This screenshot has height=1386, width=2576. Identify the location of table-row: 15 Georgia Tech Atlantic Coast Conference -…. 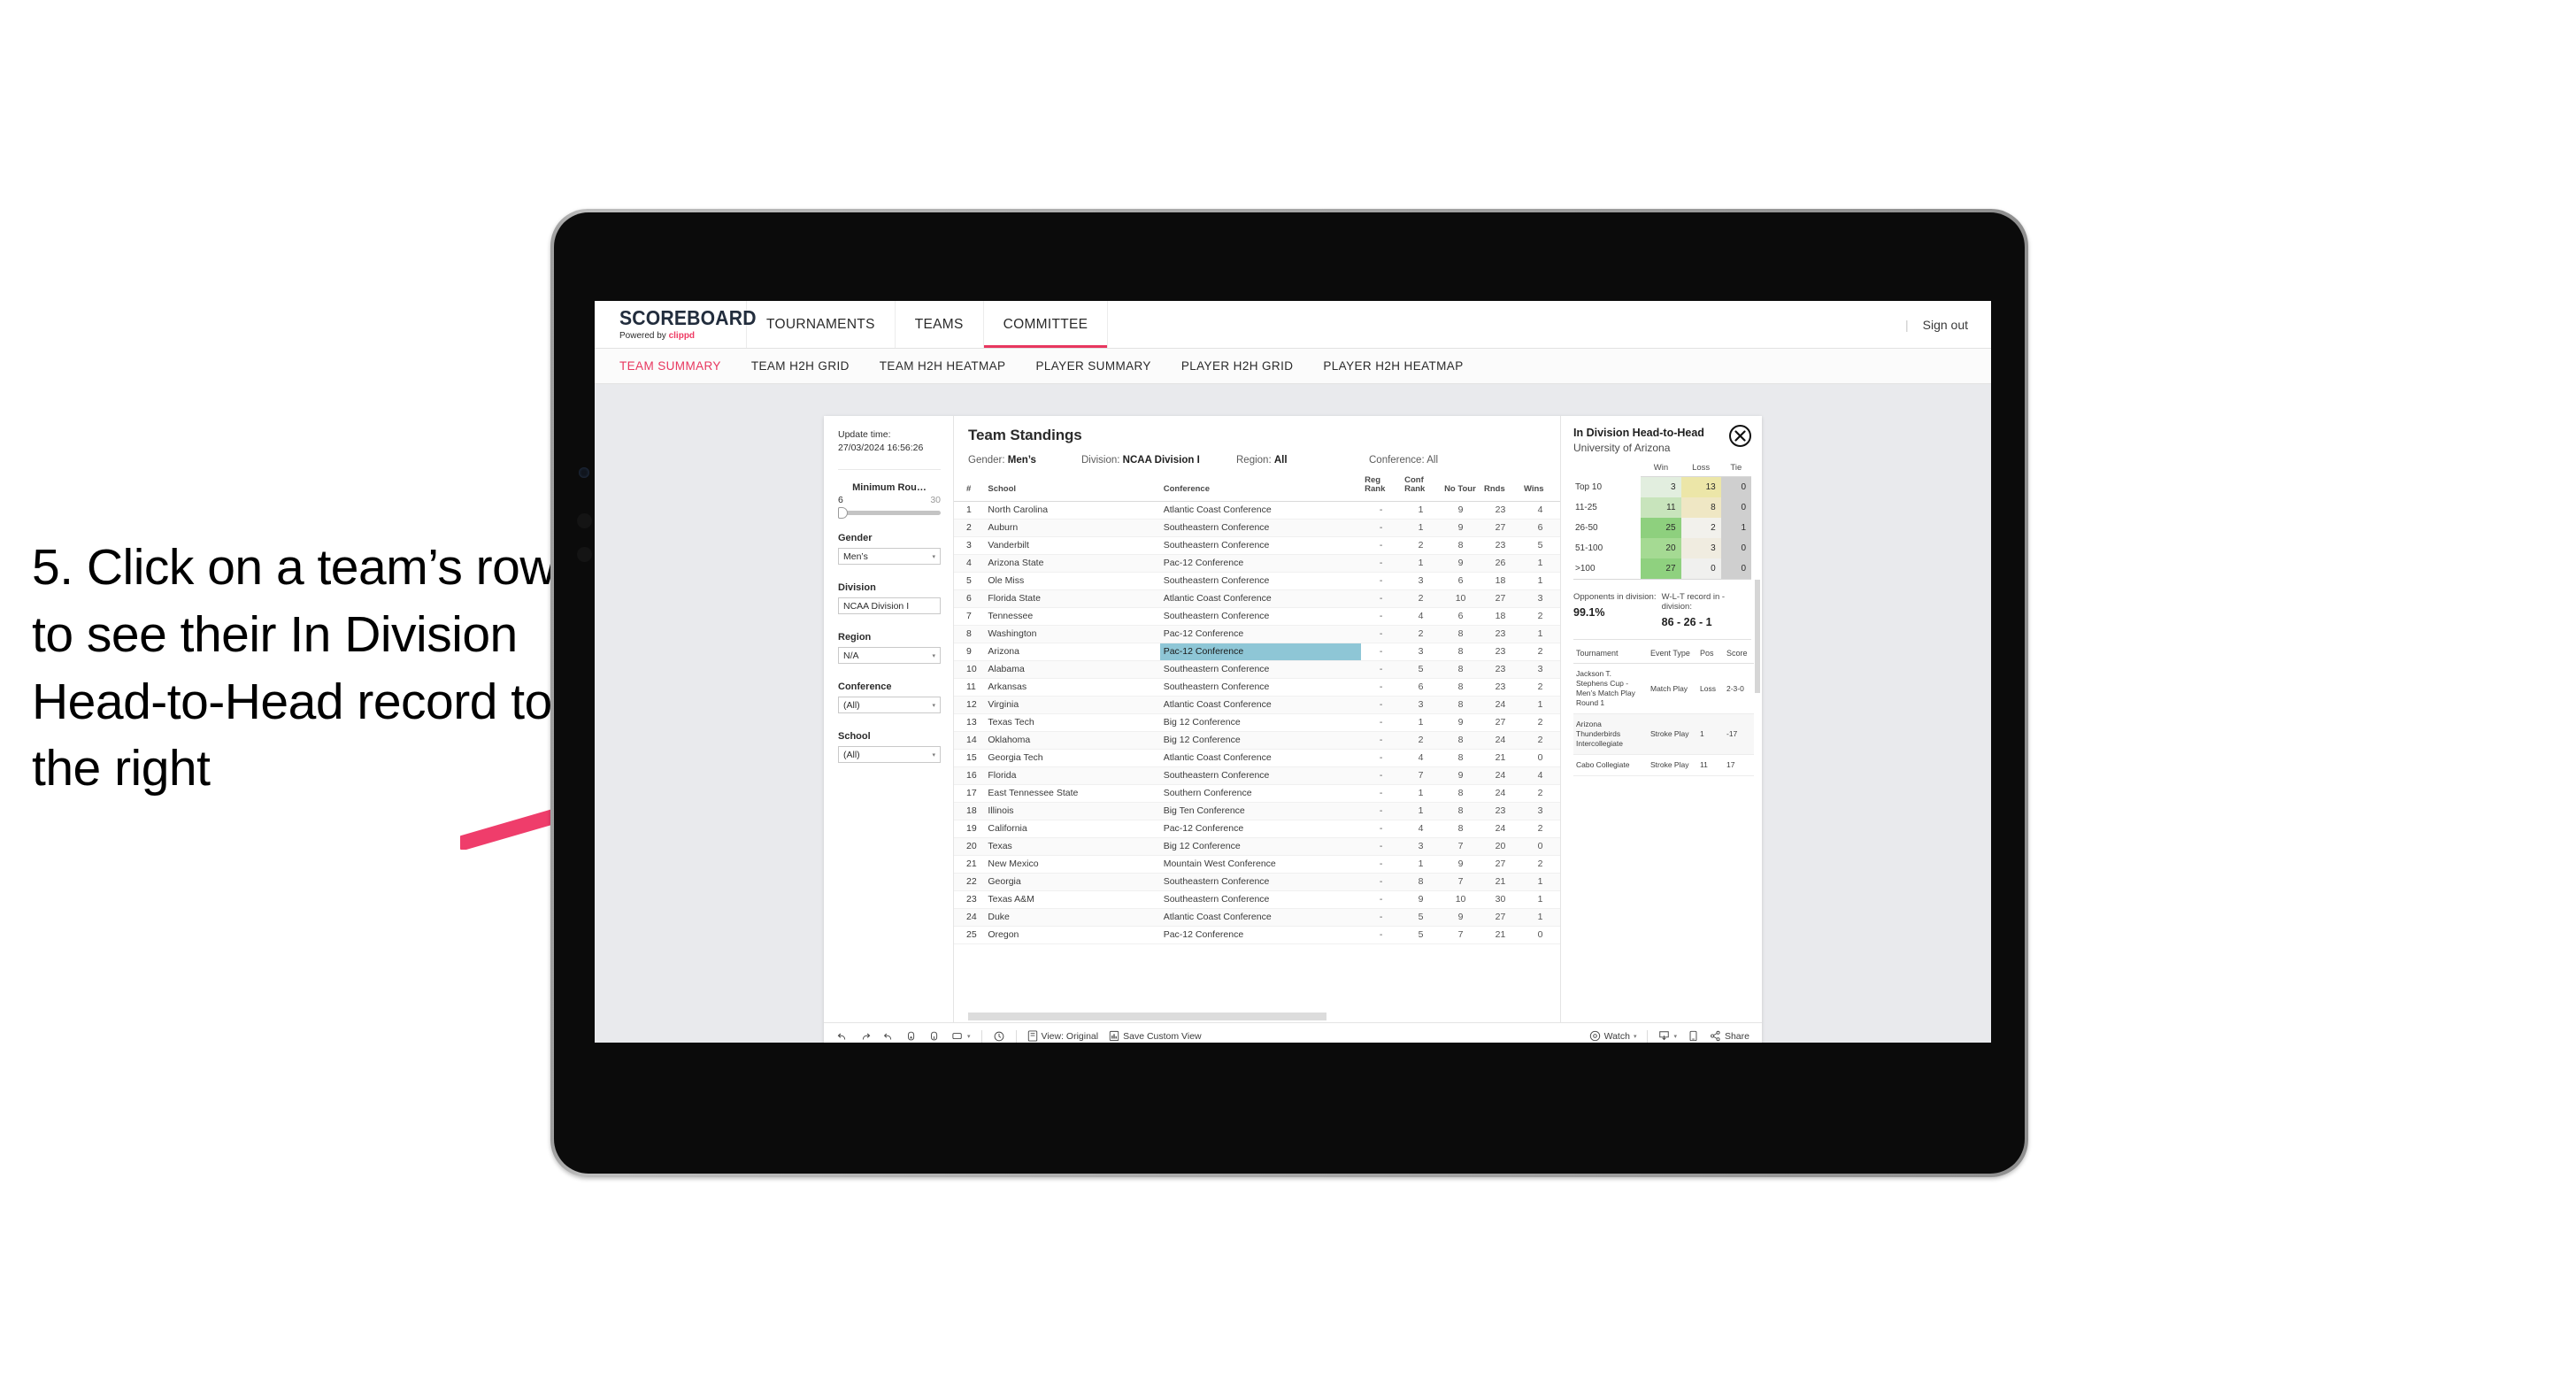
(1257, 758).